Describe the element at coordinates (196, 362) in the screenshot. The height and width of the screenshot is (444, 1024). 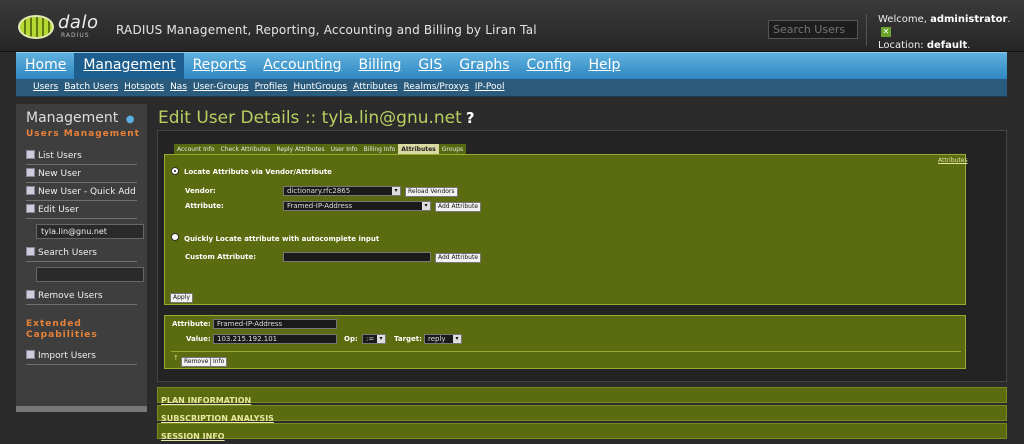
I see `remove-button: Remove` at that location.